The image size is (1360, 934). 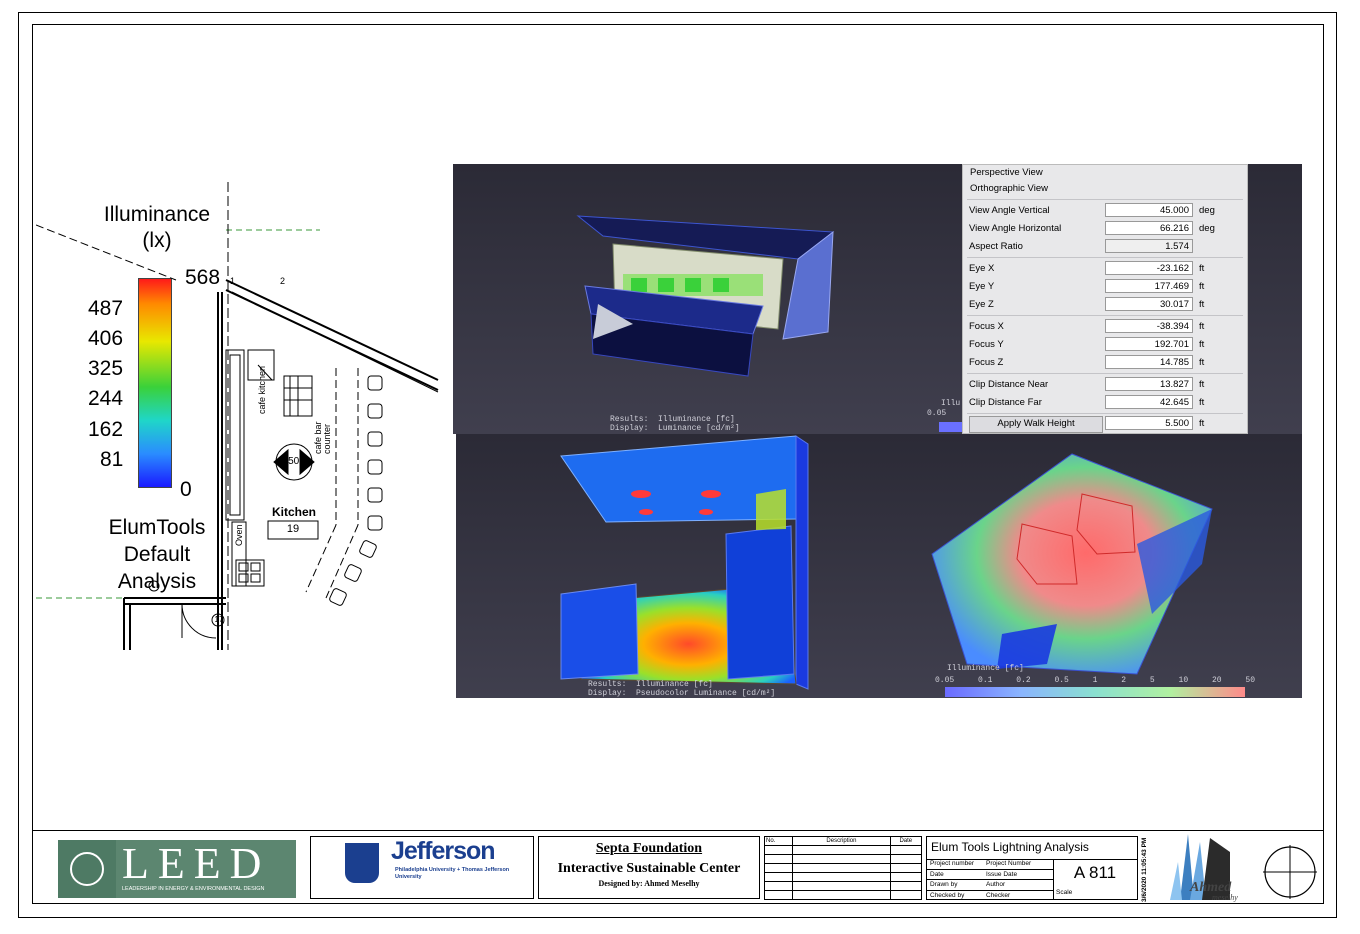 What do you see at coordinates (1087, 268) in the screenshot?
I see `prop-eye-x: Eye X -23.162 ft` at bounding box center [1087, 268].